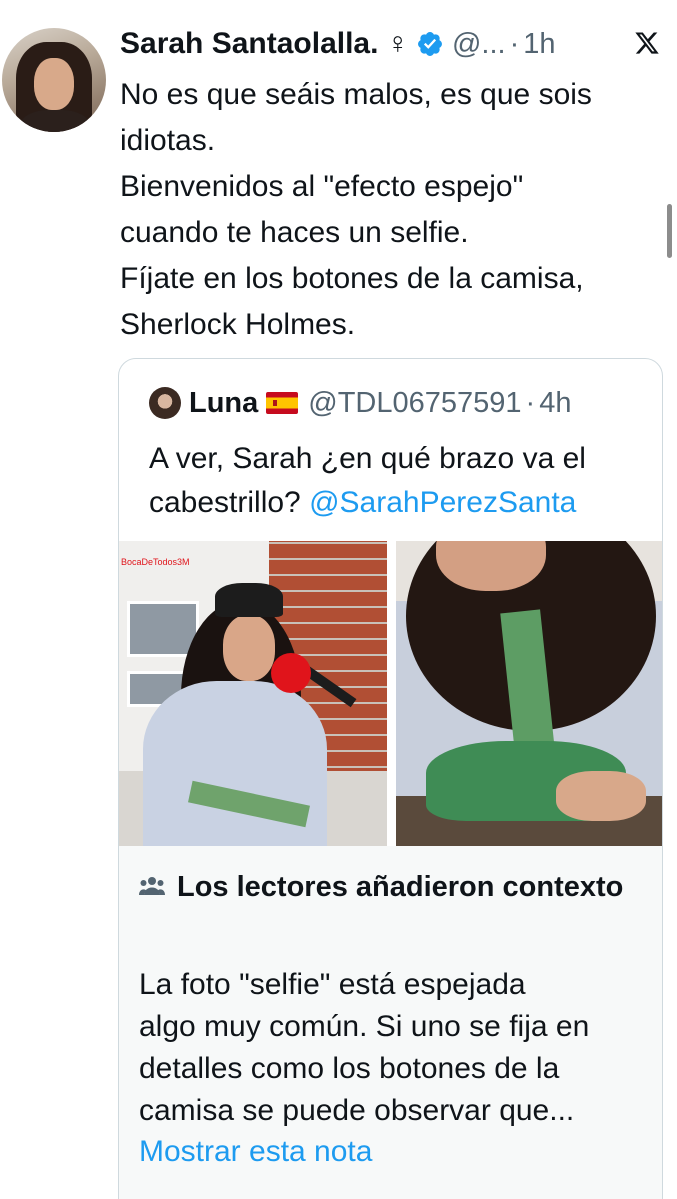  I want to click on note-body-line: detalles como los botones de la, so click(349, 1068).